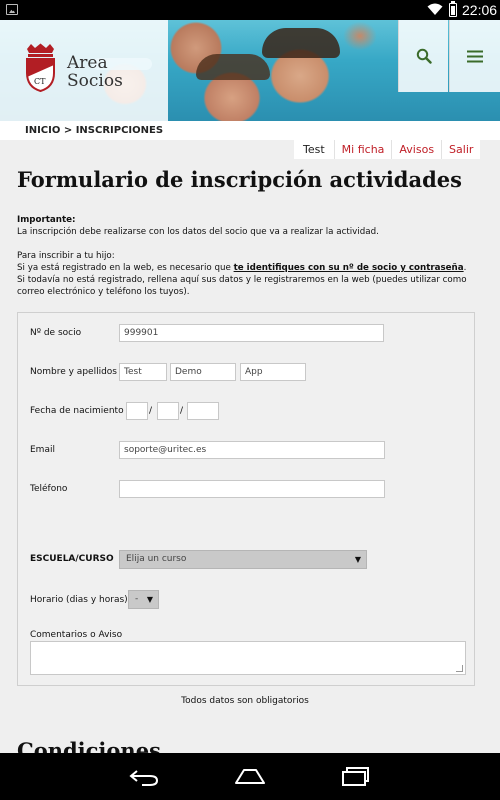 The width and height of the screenshot is (500, 800). I want to click on search-icon, so click(424, 56).